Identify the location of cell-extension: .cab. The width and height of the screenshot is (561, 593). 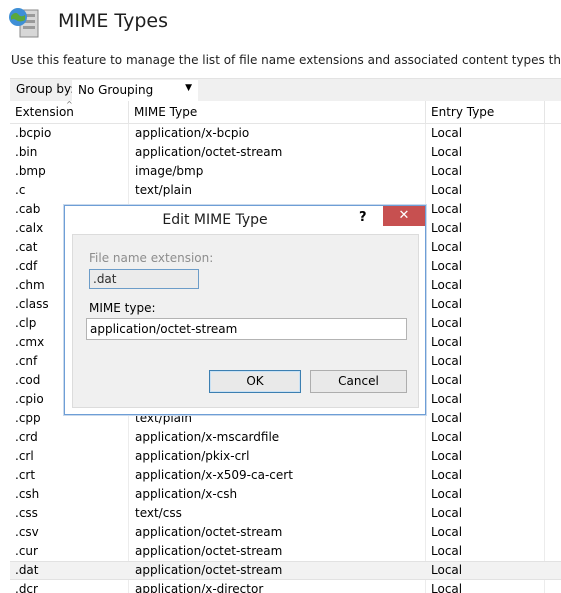
(28, 209).